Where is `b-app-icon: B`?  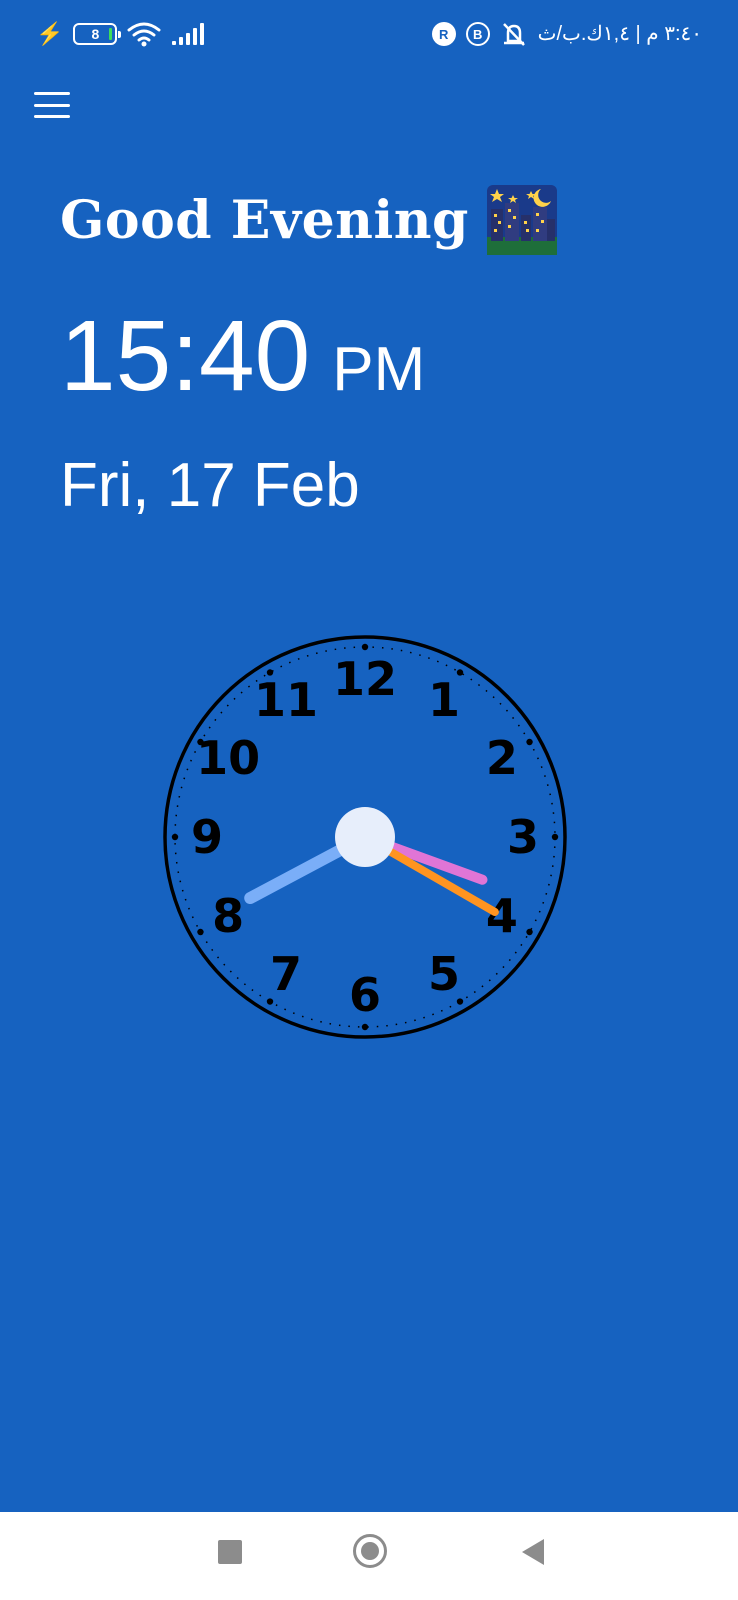
b-app-icon: B is located at coordinates (477, 34).